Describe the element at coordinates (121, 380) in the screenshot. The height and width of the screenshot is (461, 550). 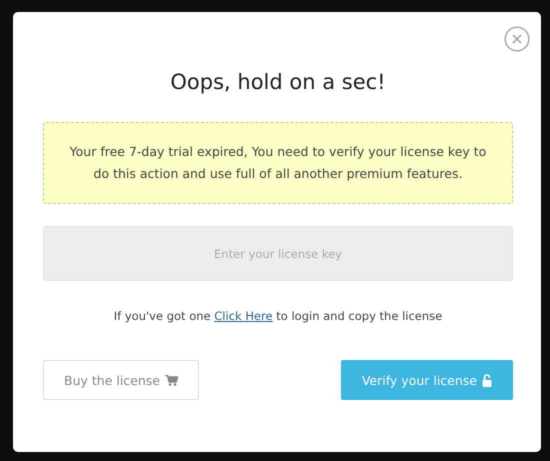
I see `buy-license-button: Buy the license` at that location.